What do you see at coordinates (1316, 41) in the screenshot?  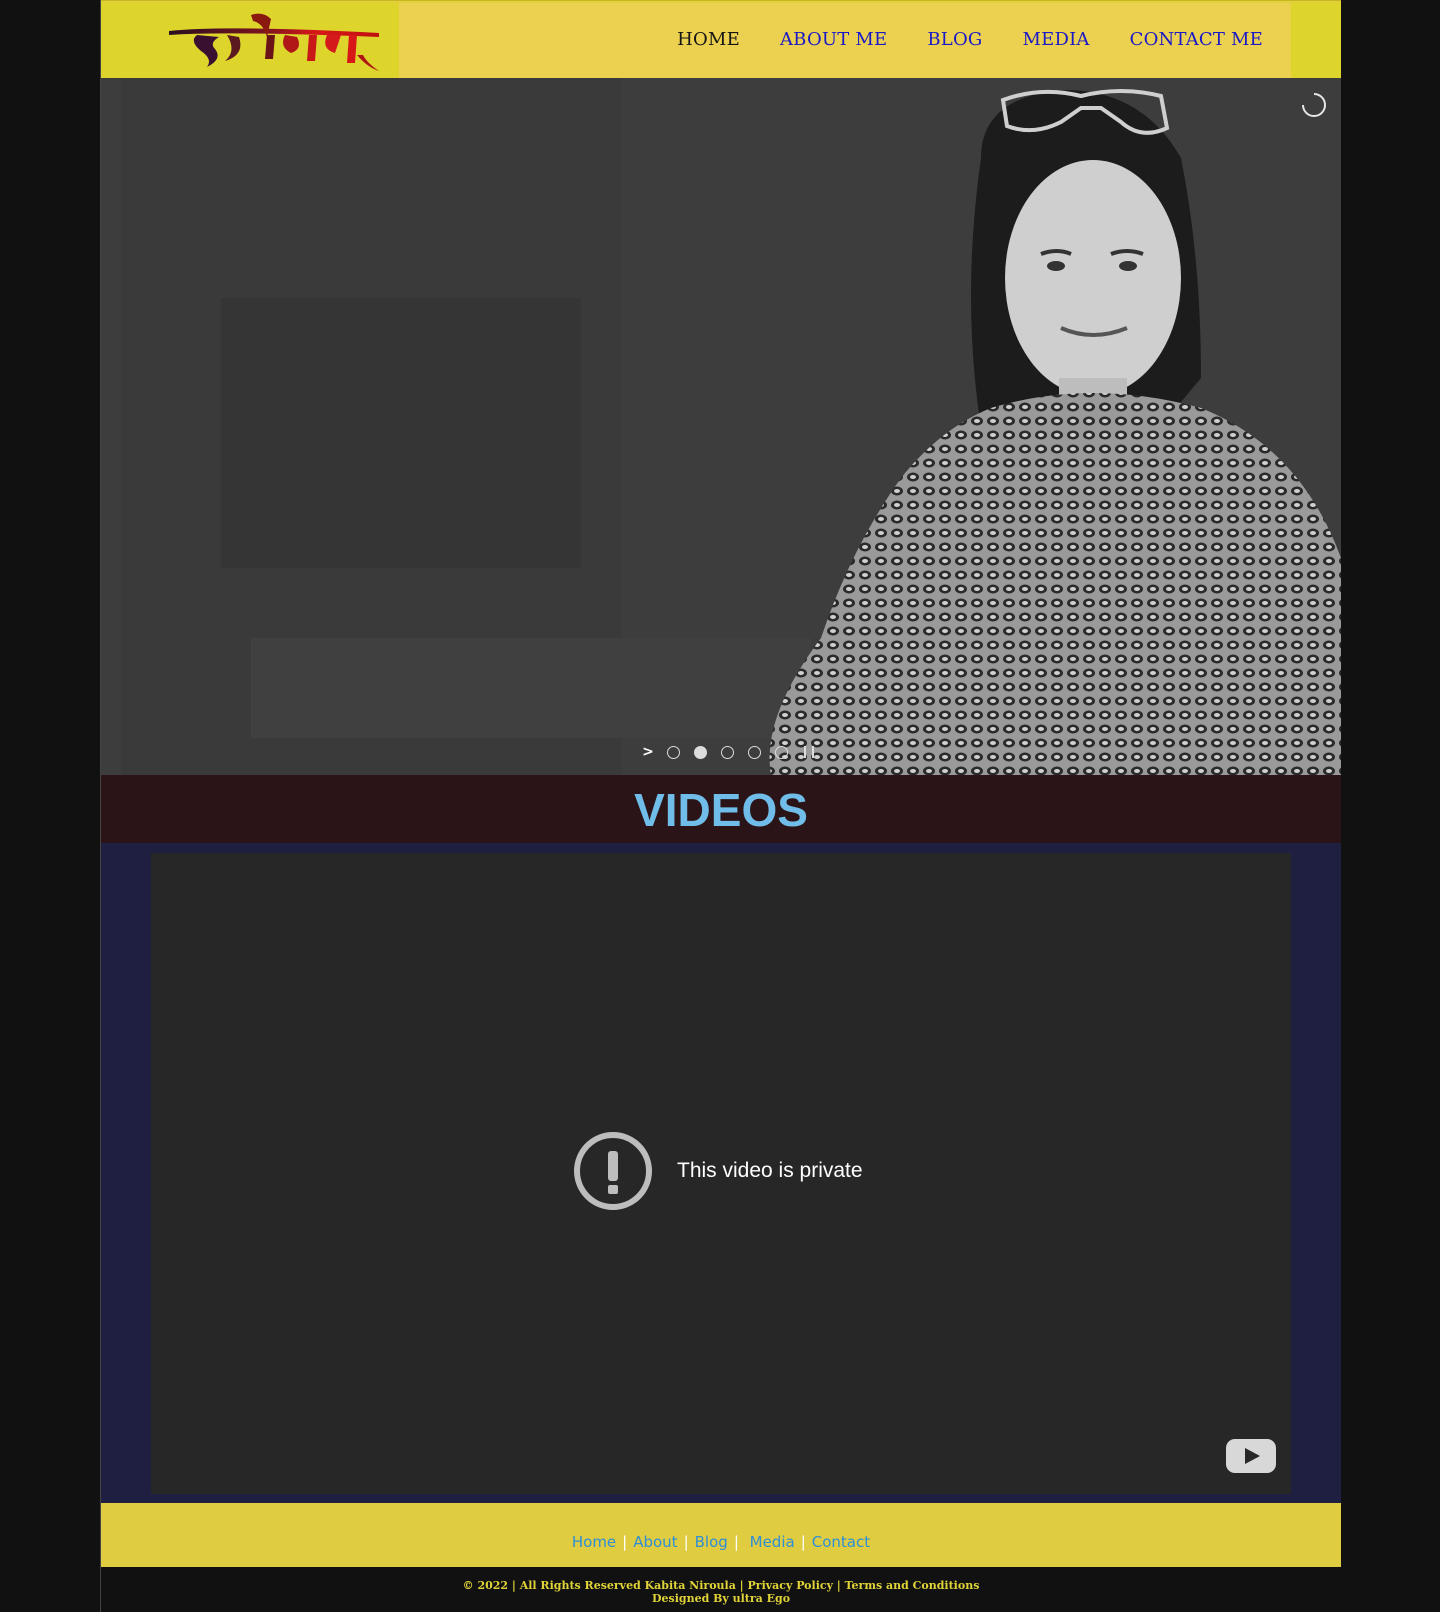 I see `header-right-filler` at bounding box center [1316, 41].